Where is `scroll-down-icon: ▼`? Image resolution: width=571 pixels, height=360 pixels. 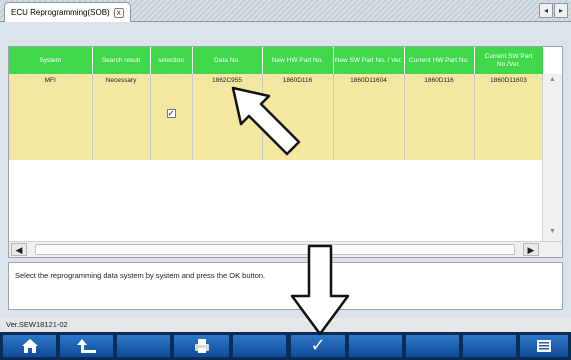
scroll-down-icon: ▼ is located at coordinates (552, 235).